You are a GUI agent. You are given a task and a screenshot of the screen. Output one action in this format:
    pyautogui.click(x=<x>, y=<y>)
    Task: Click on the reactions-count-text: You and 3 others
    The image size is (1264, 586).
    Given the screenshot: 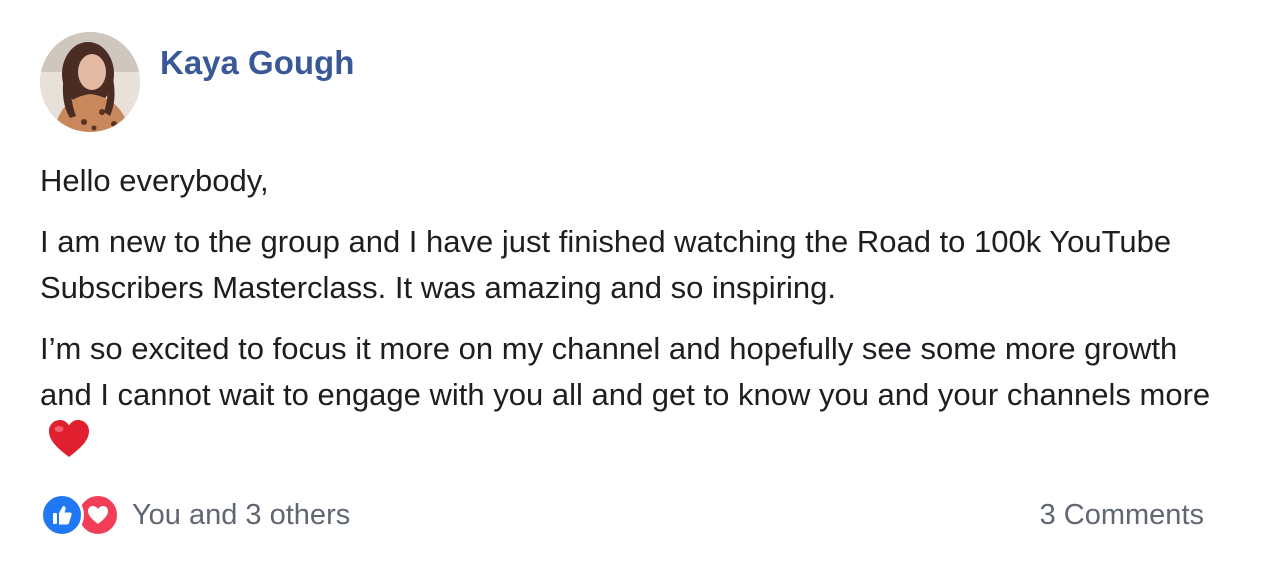 What is the action you would take?
    pyautogui.click(x=241, y=515)
    